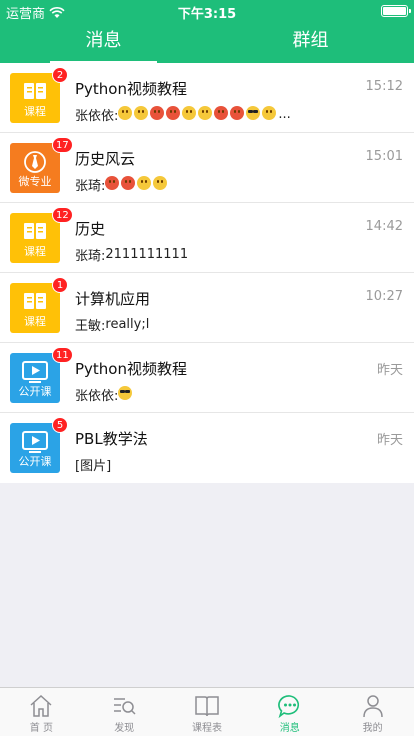 Image resolution: width=414 pixels, height=736 pixels. Describe the element at coordinates (207, 378) in the screenshot. I see `conversation-row: 公开课 11 Python视频教程 昨天张依依:` at that location.